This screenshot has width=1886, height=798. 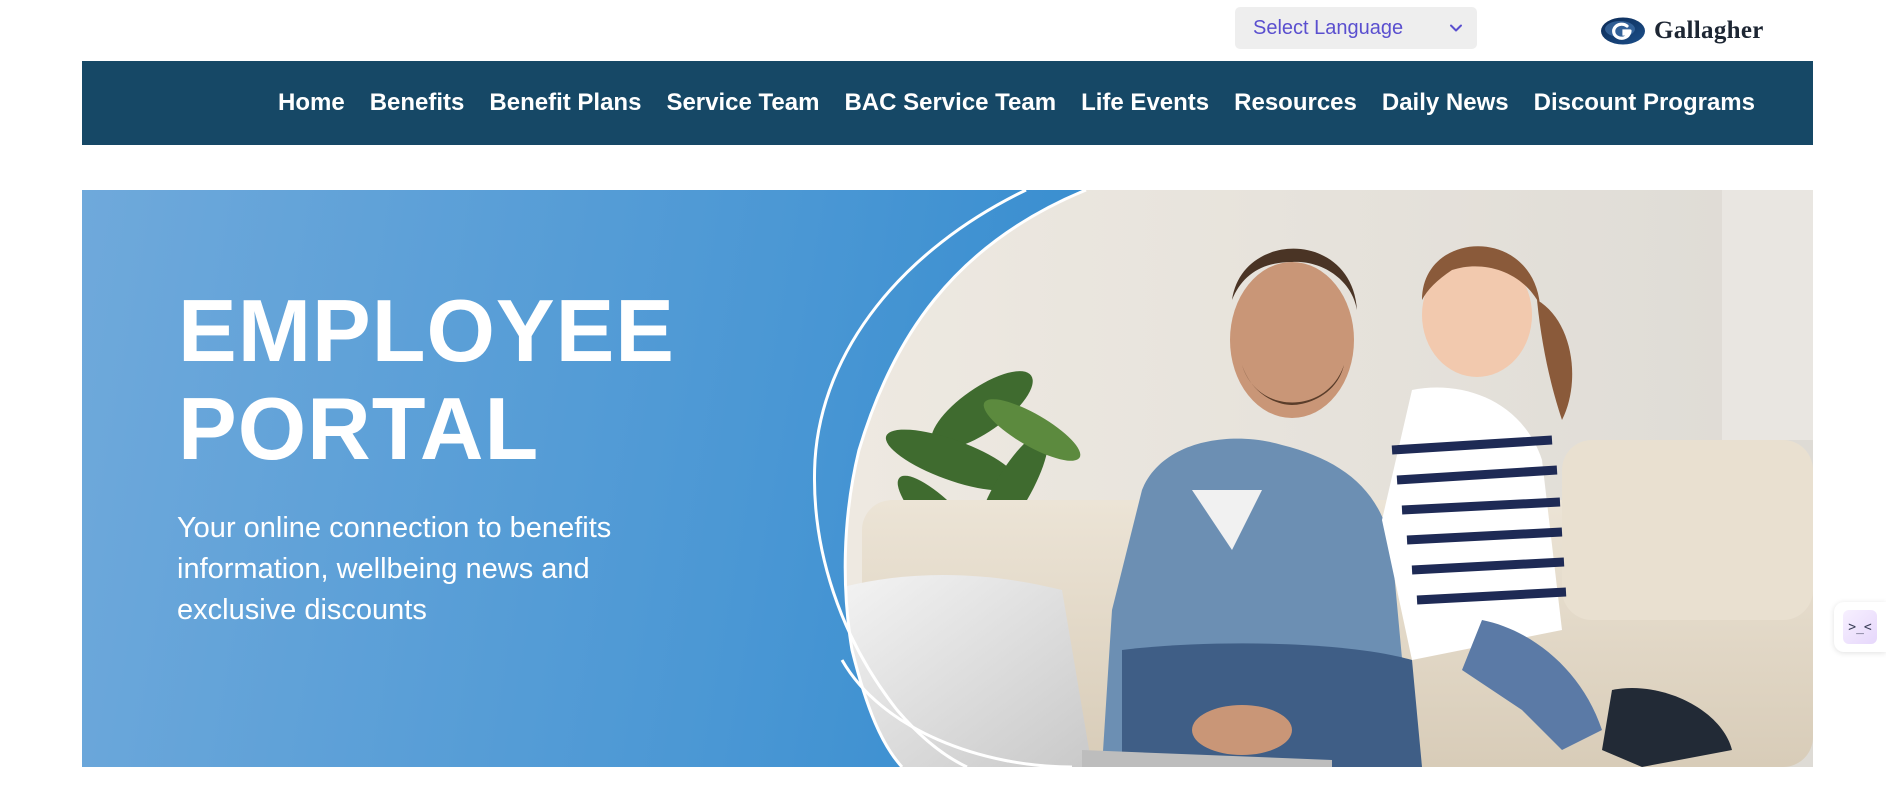 I want to click on chat-widget-button: >_<, so click(x=1860, y=627).